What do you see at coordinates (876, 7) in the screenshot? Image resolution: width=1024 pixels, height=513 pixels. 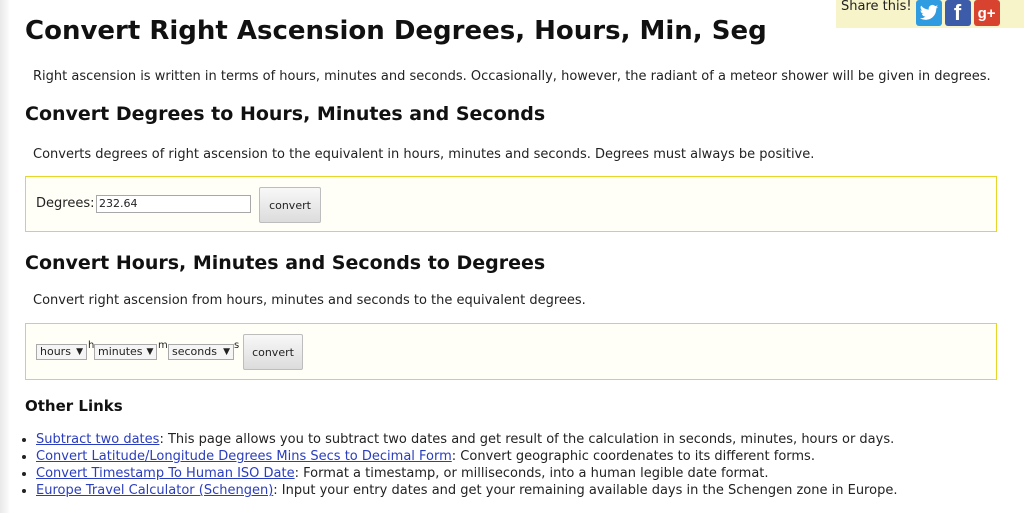 I see `share-label: Share this!` at bounding box center [876, 7].